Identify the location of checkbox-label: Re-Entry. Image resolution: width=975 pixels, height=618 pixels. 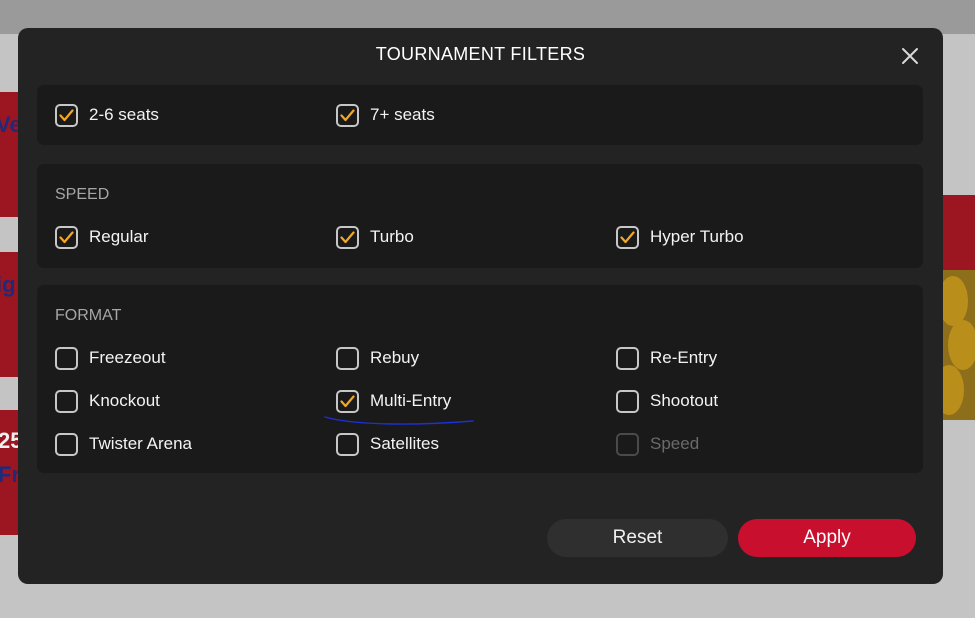
(684, 357).